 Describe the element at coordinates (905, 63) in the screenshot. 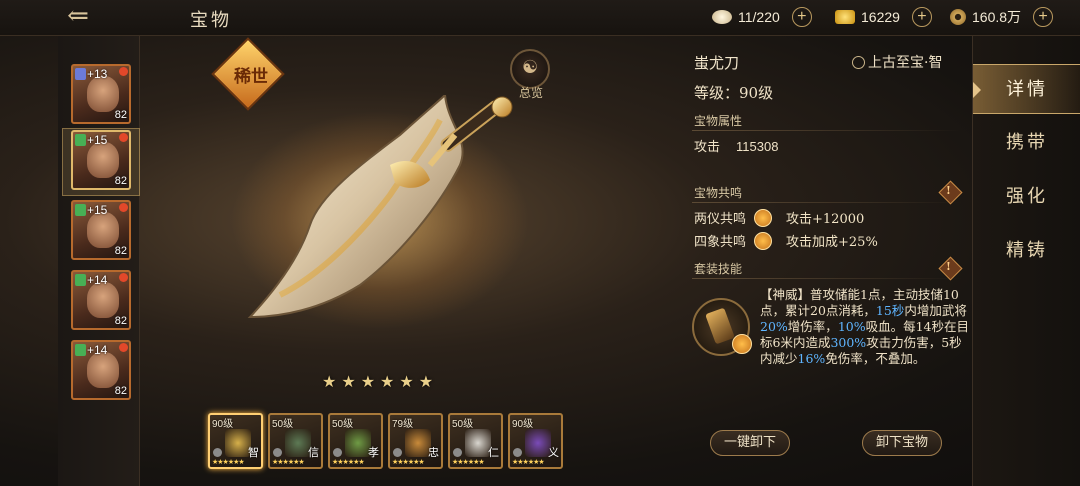

I see `treasure-rank-text: 上古至宝·智` at that location.